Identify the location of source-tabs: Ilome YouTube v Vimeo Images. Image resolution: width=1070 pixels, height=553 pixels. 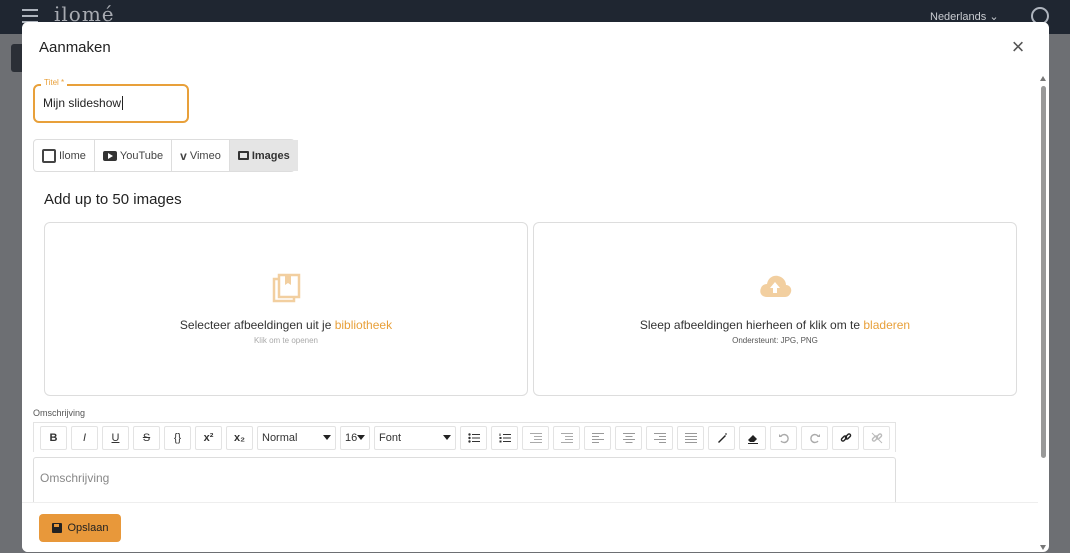
(165, 155).